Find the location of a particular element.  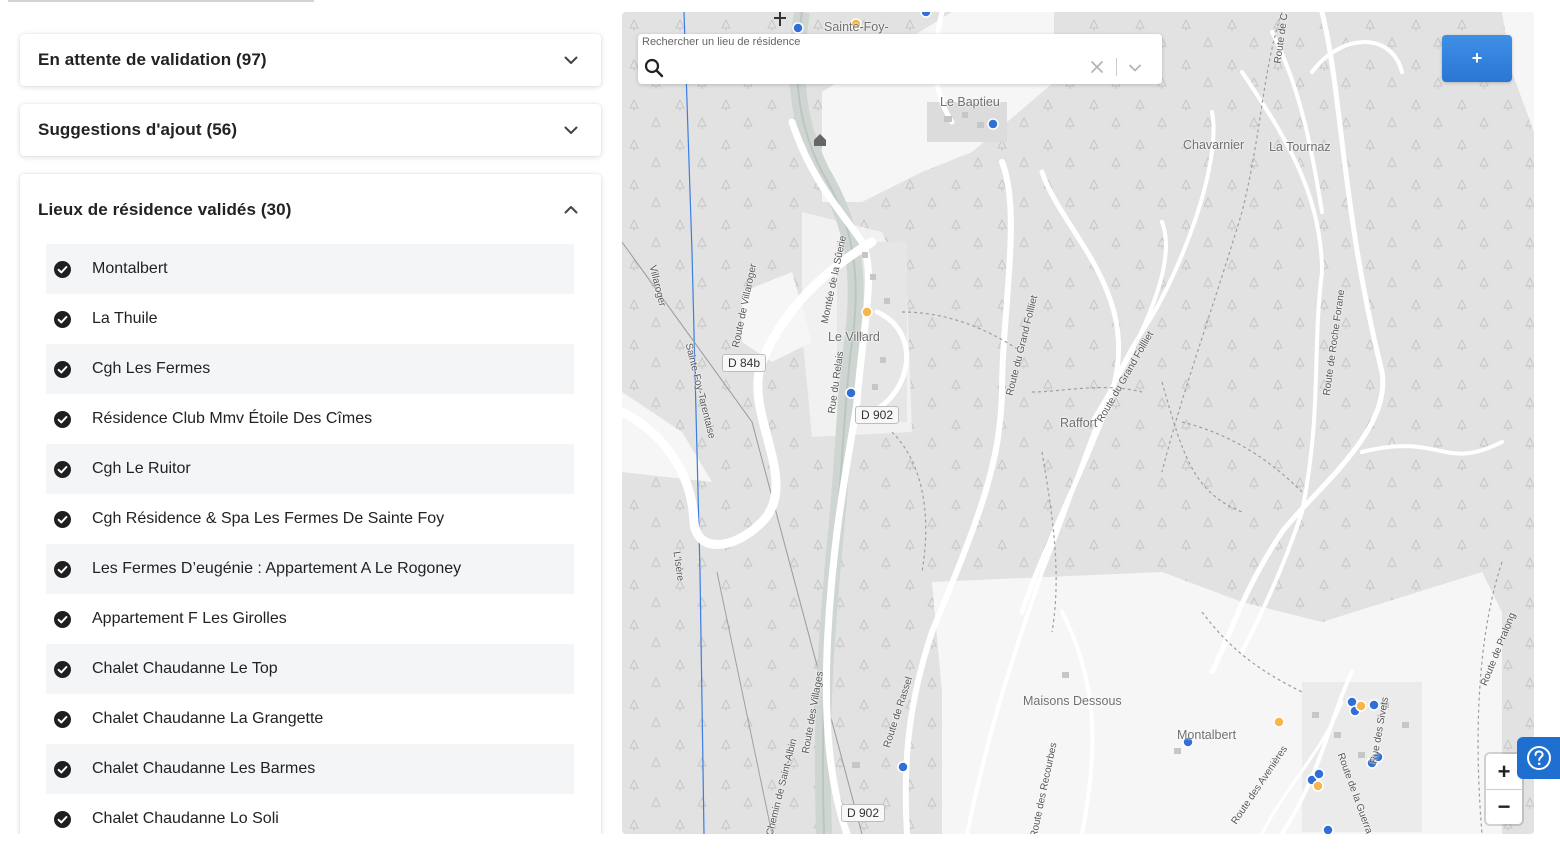

list-item-label: Appartement F Les Girolles is located at coordinates (189, 618).